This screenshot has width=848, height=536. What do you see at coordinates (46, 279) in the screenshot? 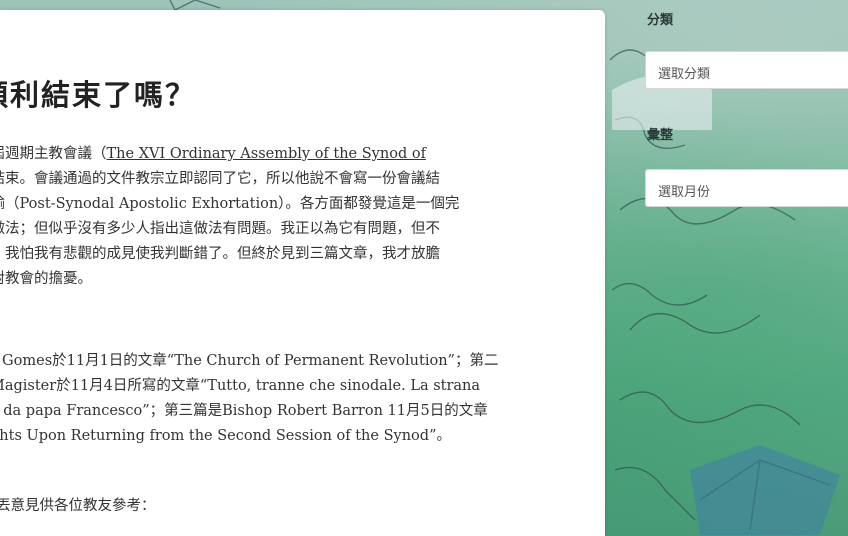
I see `paragraph-1-line-6: 我對教會的擔憂。` at bounding box center [46, 279].